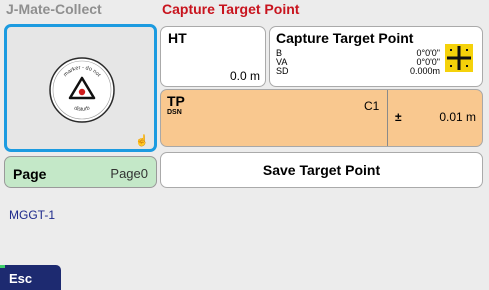 The image size is (489, 290). Describe the element at coordinates (321, 118) in the screenshot. I see `target-point-field: TP DSN C1 ± 0.01 m` at that location.